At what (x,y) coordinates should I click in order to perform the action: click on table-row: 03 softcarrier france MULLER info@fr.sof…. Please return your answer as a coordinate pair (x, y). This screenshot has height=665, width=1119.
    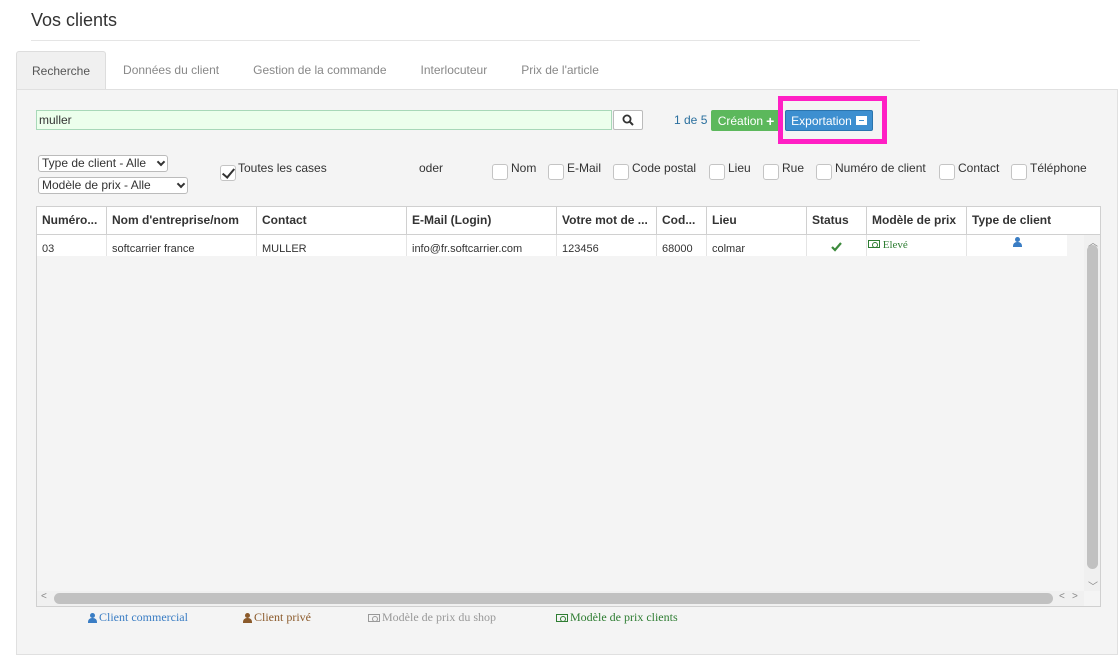
    Looking at the image, I should click on (552, 245).